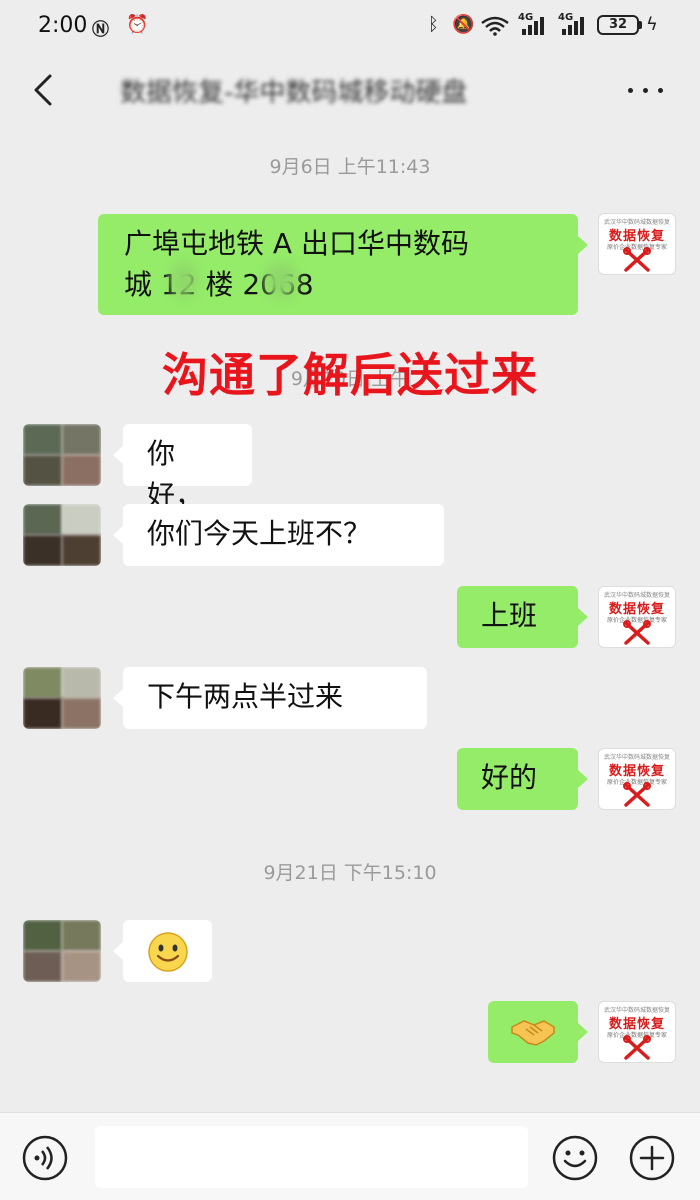 This screenshot has width=700, height=1200. What do you see at coordinates (245, 696) in the screenshot?
I see `message-text: 下午两点半过来` at bounding box center [245, 696].